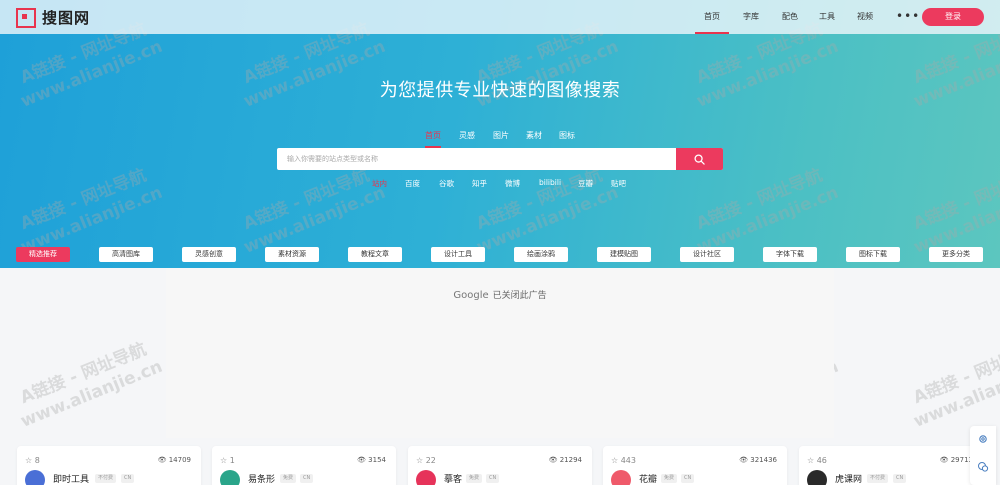 The width and height of the screenshot is (1000, 485). I want to click on category-painting: 绘画涂鸦, so click(541, 254).